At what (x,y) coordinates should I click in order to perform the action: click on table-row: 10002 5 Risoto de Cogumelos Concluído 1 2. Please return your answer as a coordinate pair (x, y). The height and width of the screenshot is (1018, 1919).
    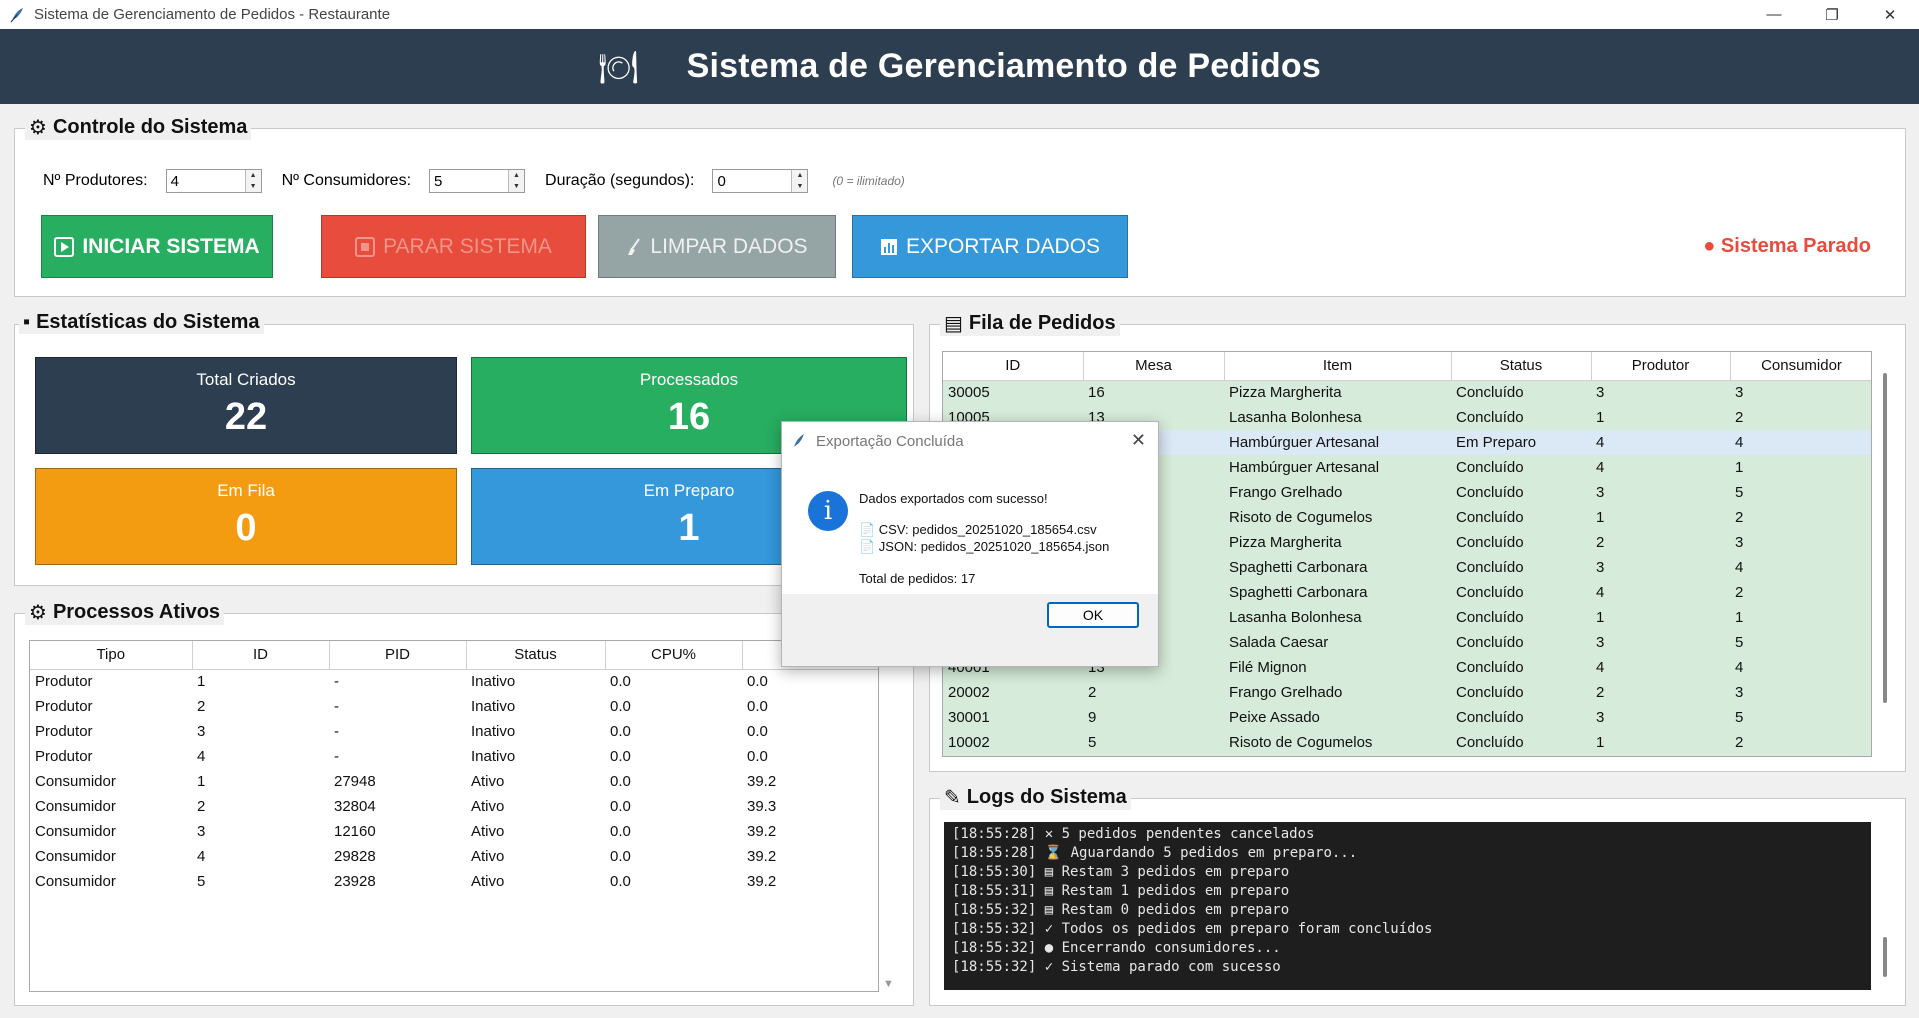
    Looking at the image, I should click on (1407, 742).